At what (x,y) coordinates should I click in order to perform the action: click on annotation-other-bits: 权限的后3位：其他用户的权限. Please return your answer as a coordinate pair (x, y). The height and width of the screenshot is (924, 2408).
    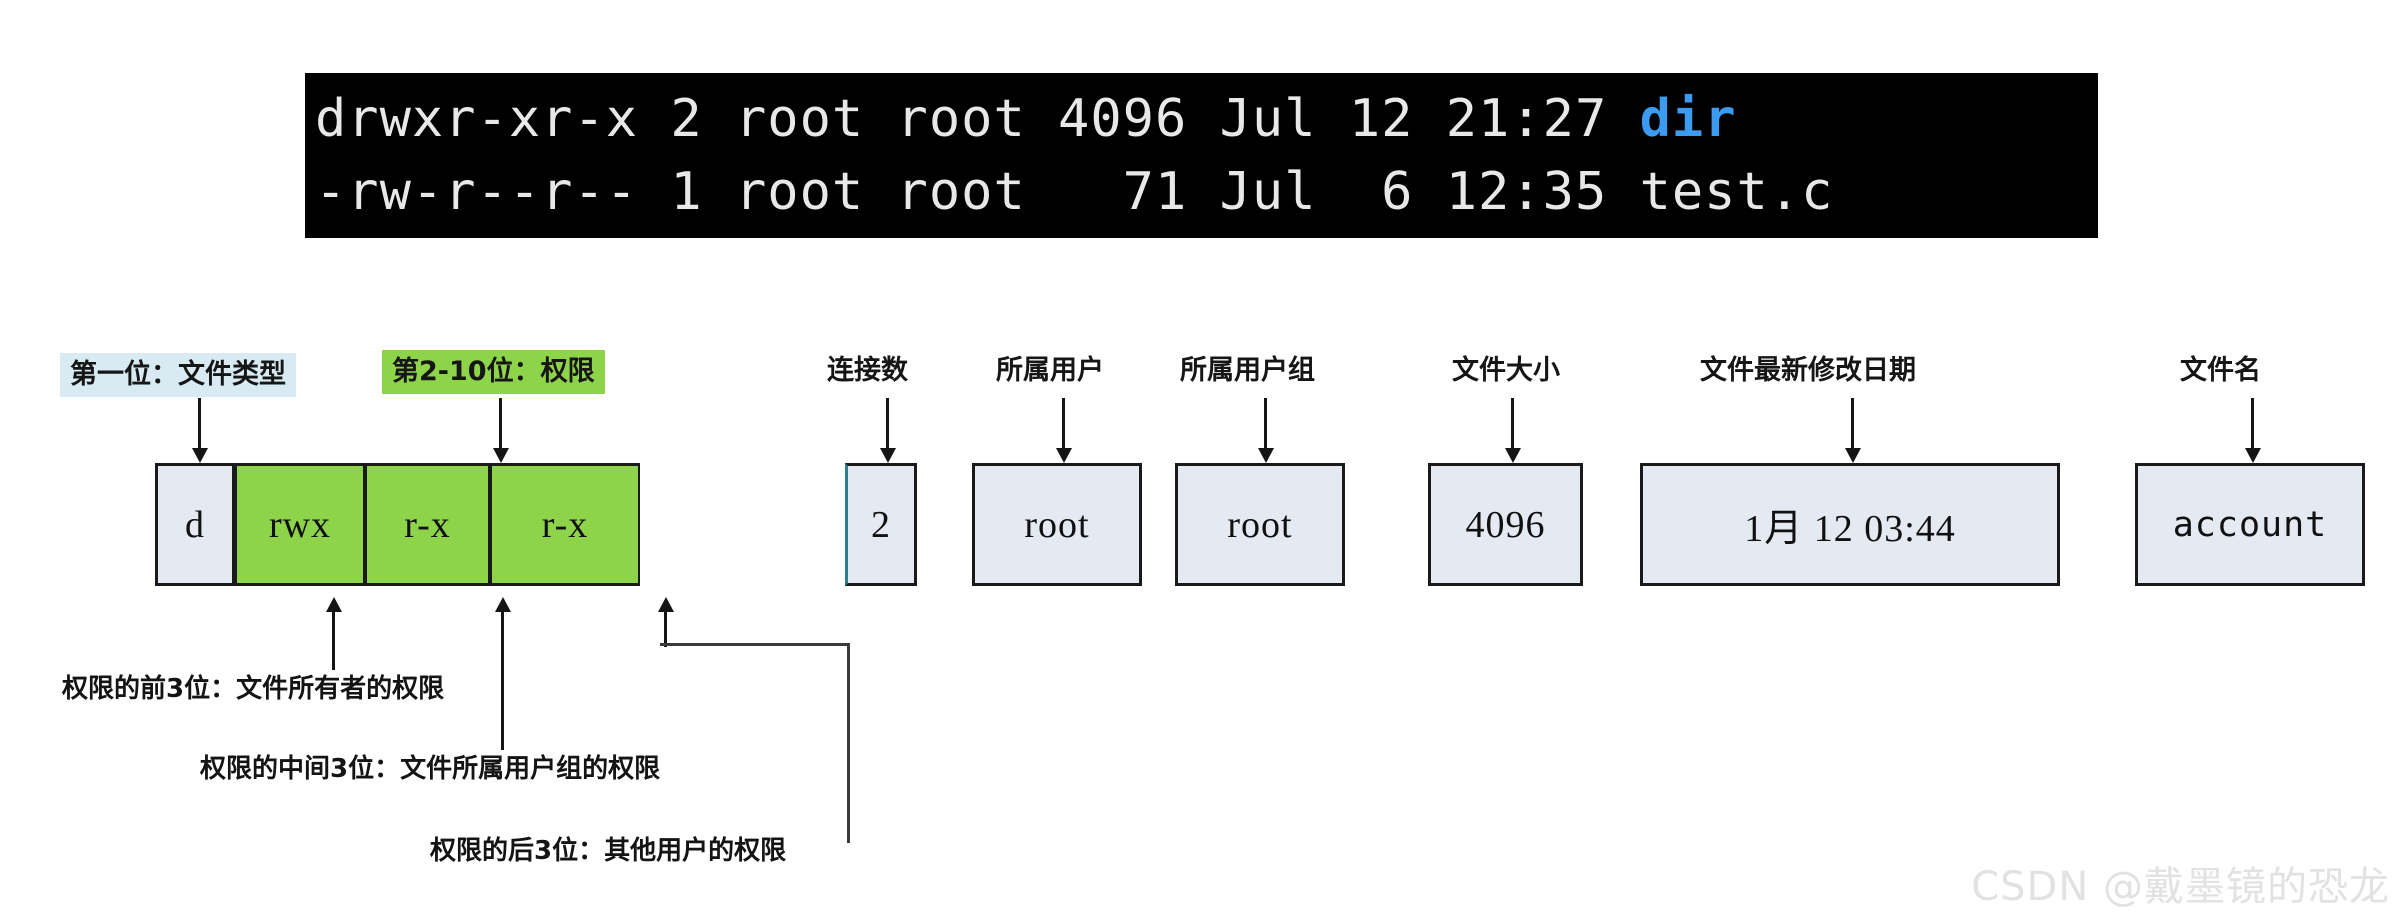
    Looking at the image, I should click on (608, 851).